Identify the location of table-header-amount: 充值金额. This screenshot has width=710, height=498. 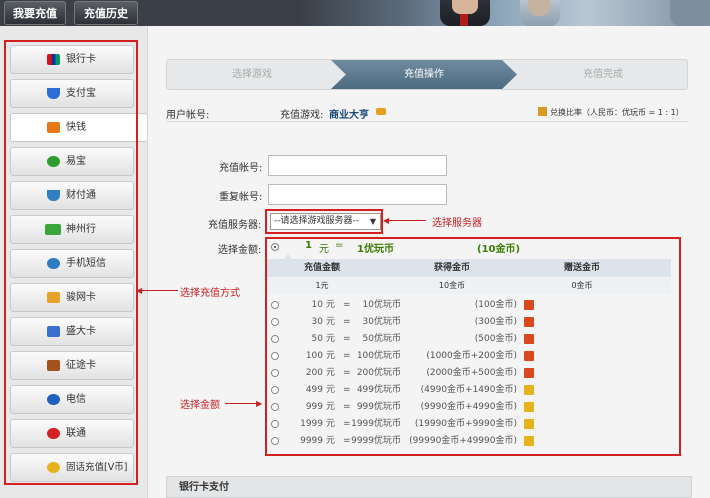
(321, 268).